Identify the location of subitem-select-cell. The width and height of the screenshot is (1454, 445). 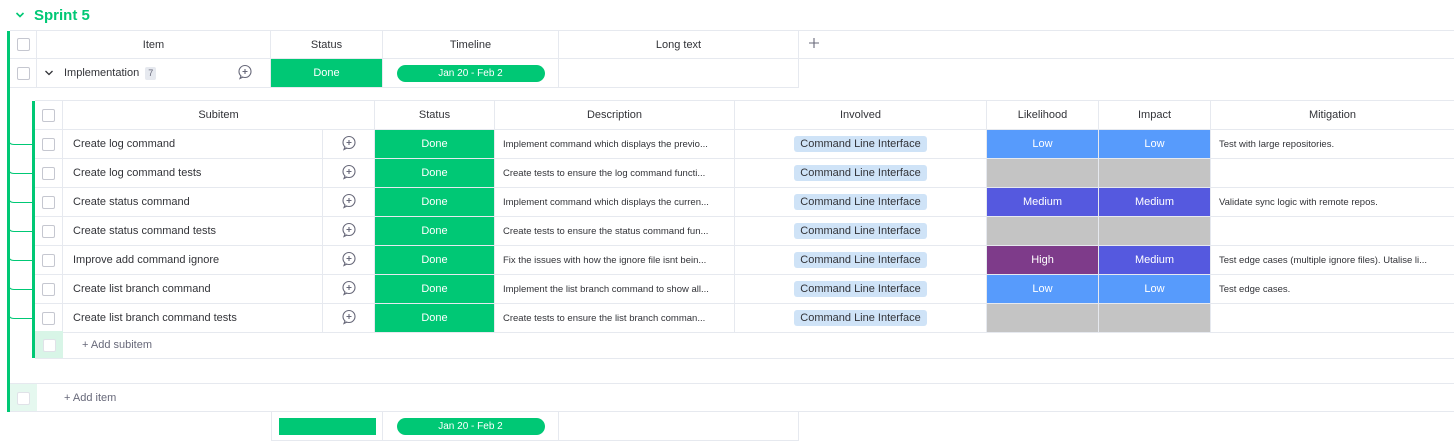
(49, 289).